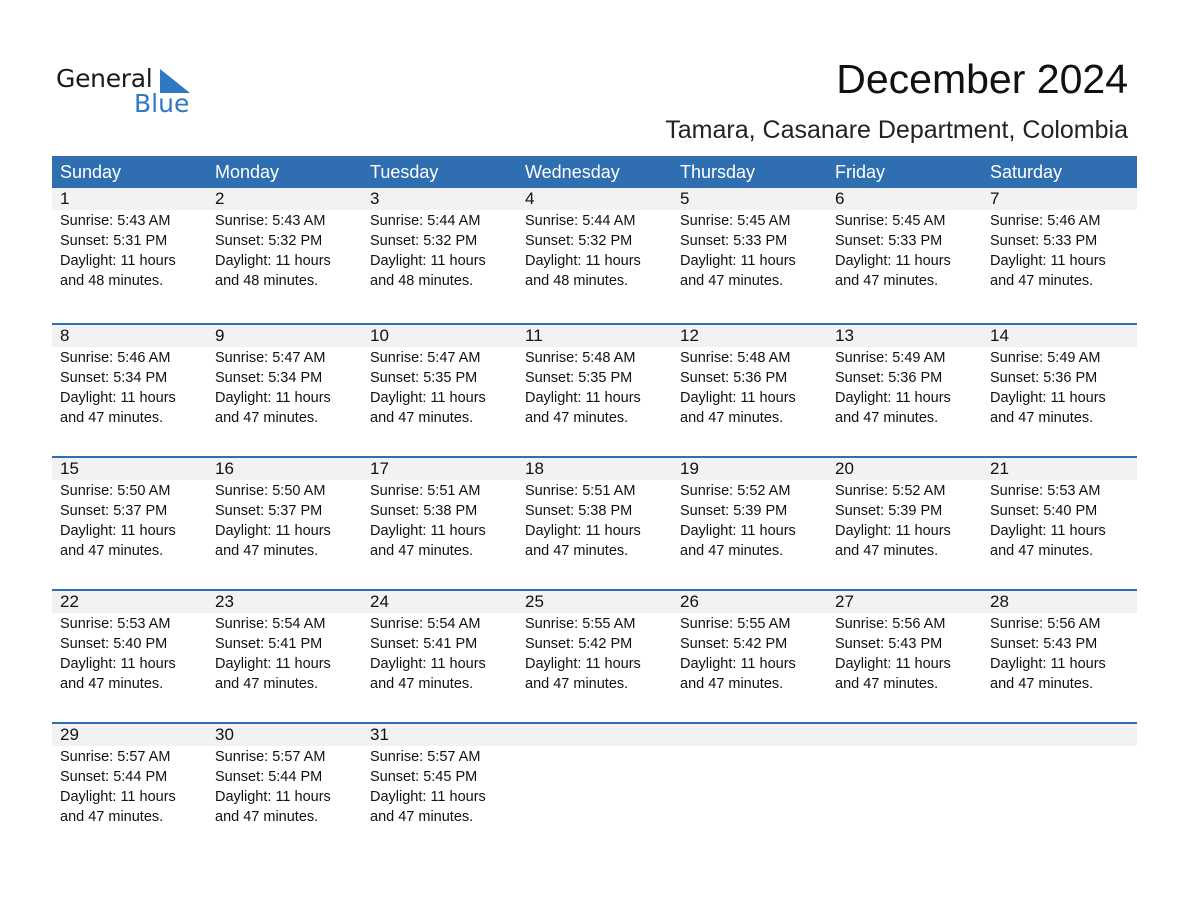  I want to click on weekday-thursday: Thursday, so click(718, 172).